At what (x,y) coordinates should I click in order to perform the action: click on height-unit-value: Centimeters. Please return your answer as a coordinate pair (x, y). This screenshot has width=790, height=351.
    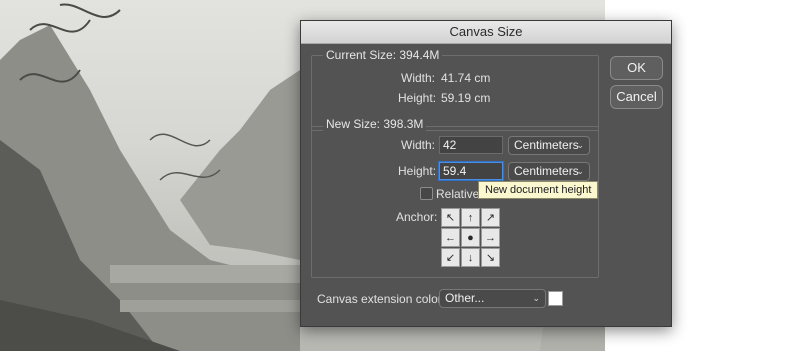
    Looking at the image, I should click on (546, 171).